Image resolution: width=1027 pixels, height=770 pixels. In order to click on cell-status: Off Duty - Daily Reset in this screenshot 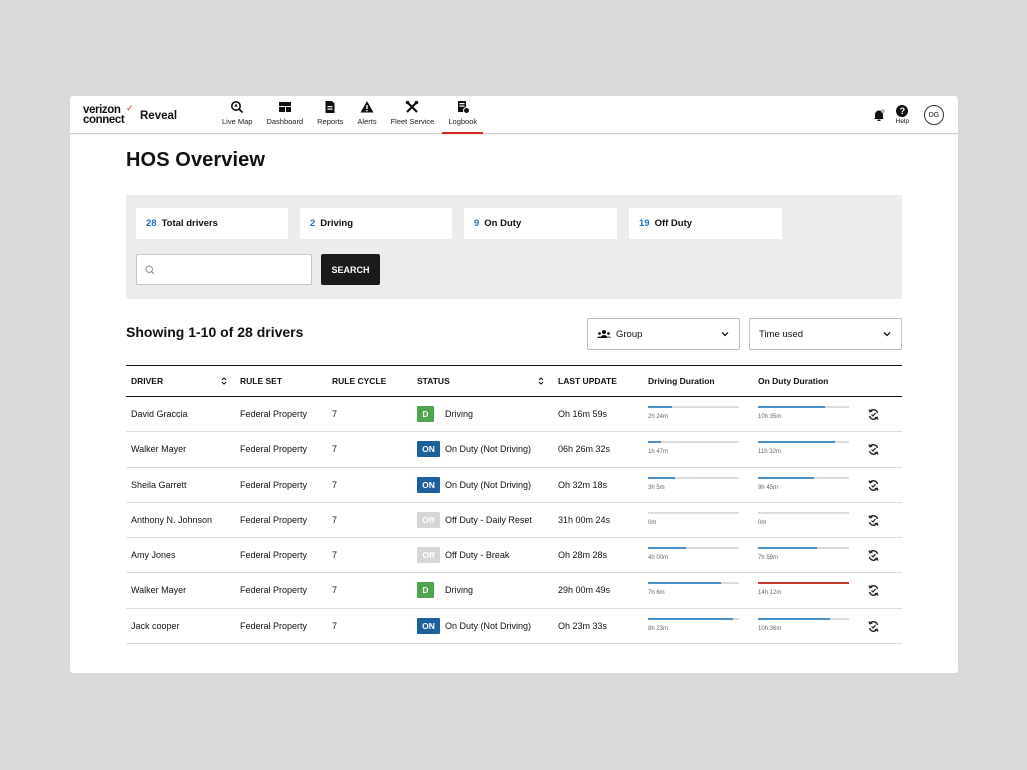, I will do `click(488, 519)`.